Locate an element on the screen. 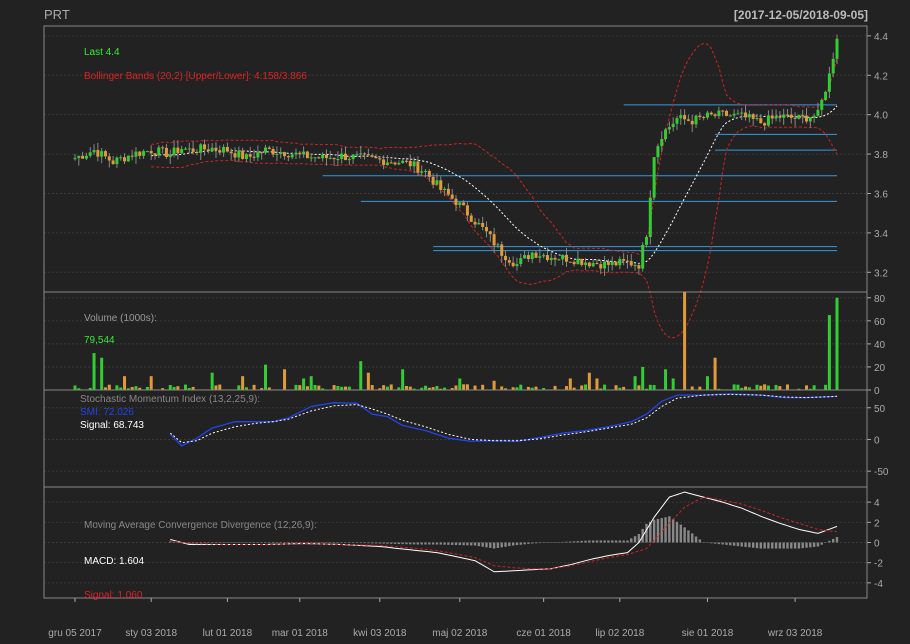 Image resolution: width=910 pixels, height=644 pixels. macd-signal-label: Signal: 1.060 is located at coordinates (113, 595).